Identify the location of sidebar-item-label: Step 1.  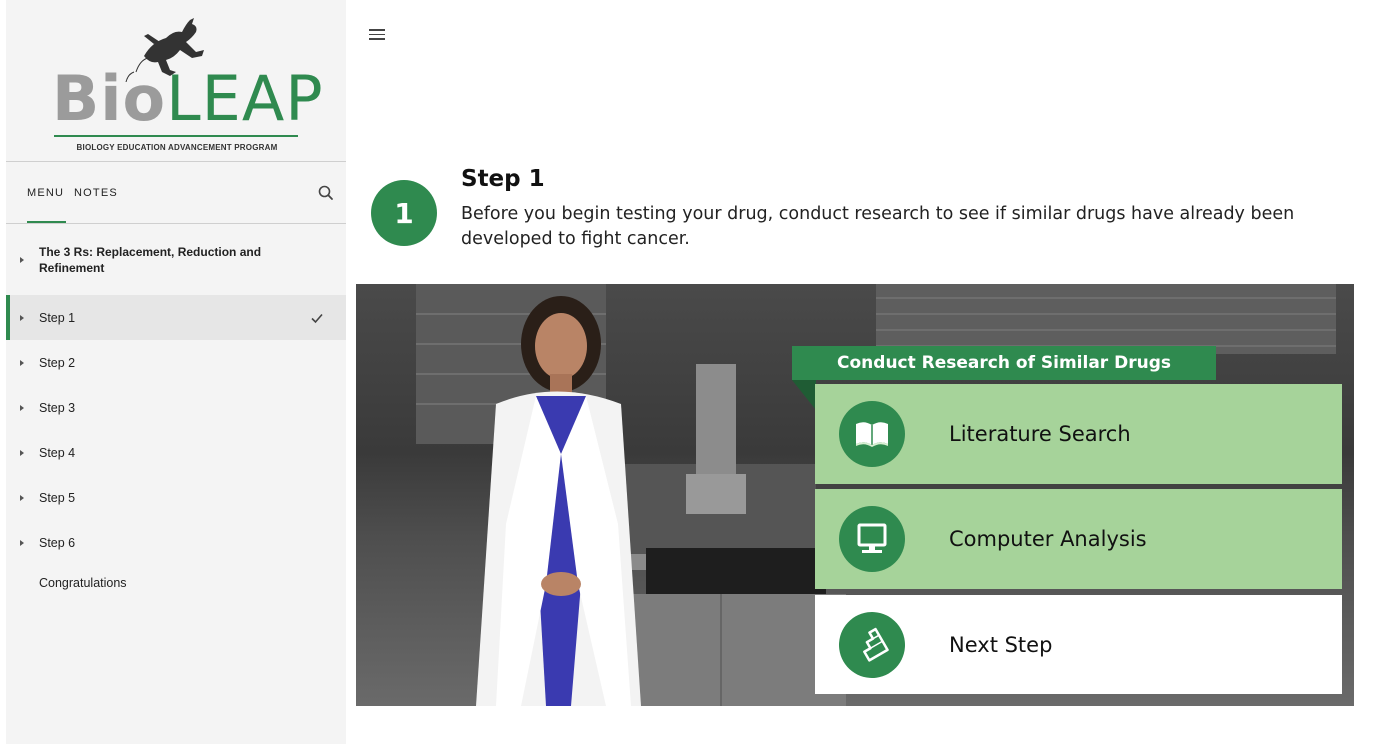
(57, 317).